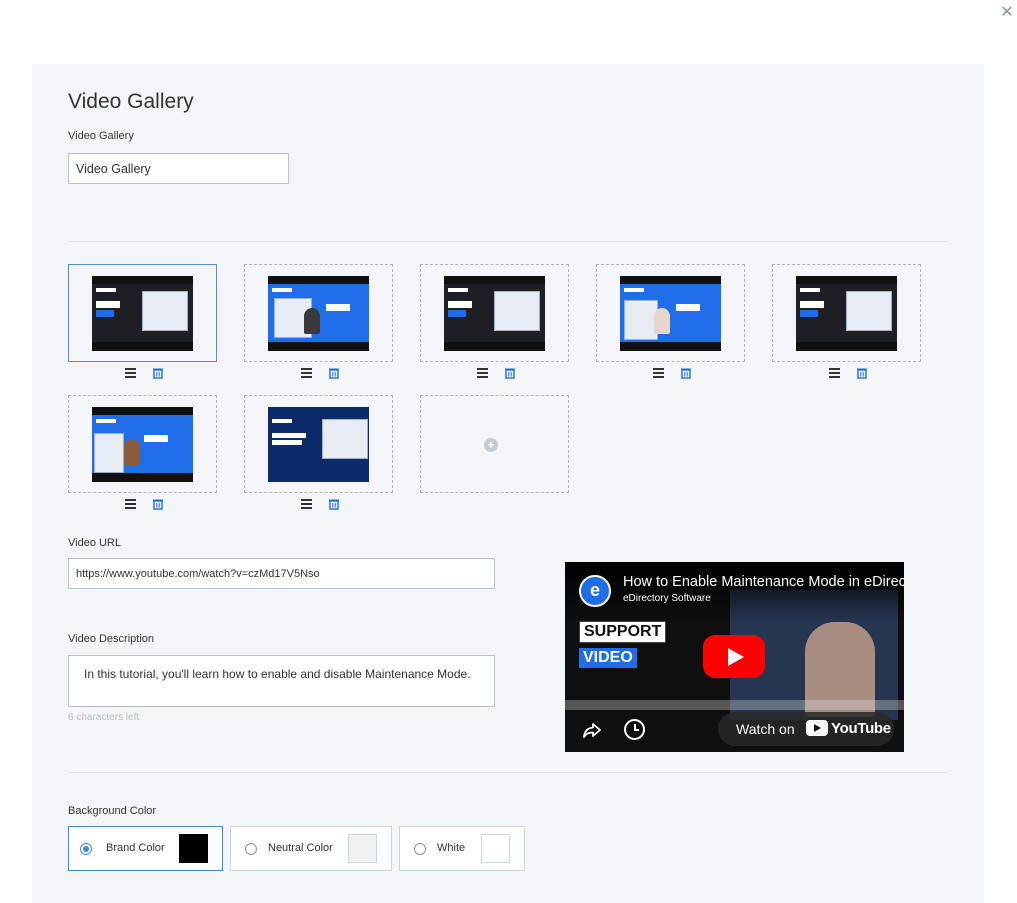  I want to click on add-video-button: +, so click(494, 444).